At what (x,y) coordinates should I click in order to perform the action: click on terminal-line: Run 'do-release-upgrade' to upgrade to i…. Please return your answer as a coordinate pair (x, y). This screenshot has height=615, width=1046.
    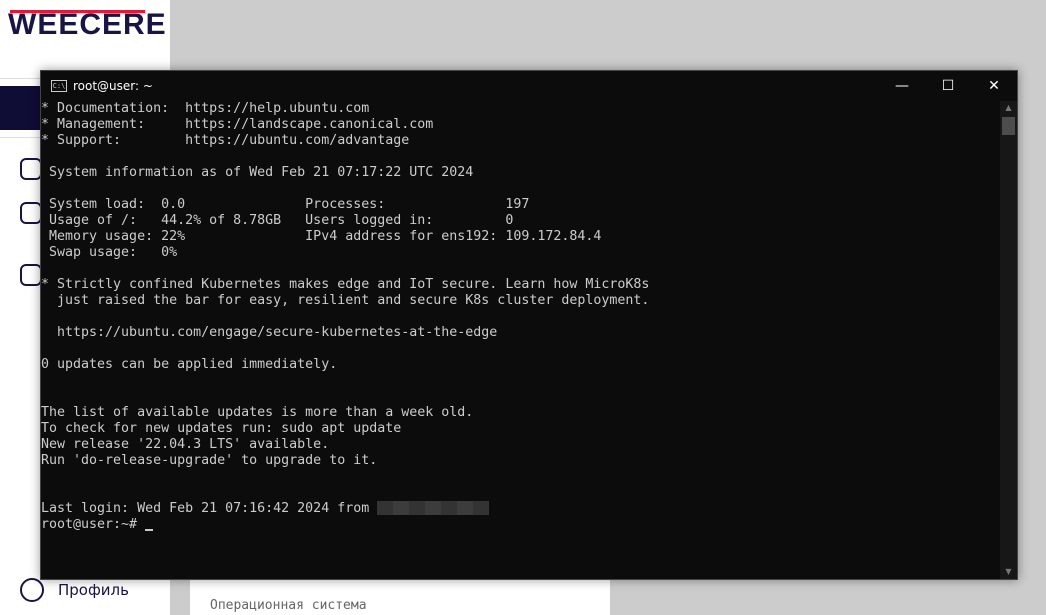
    Looking at the image, I should click on (209, 460).